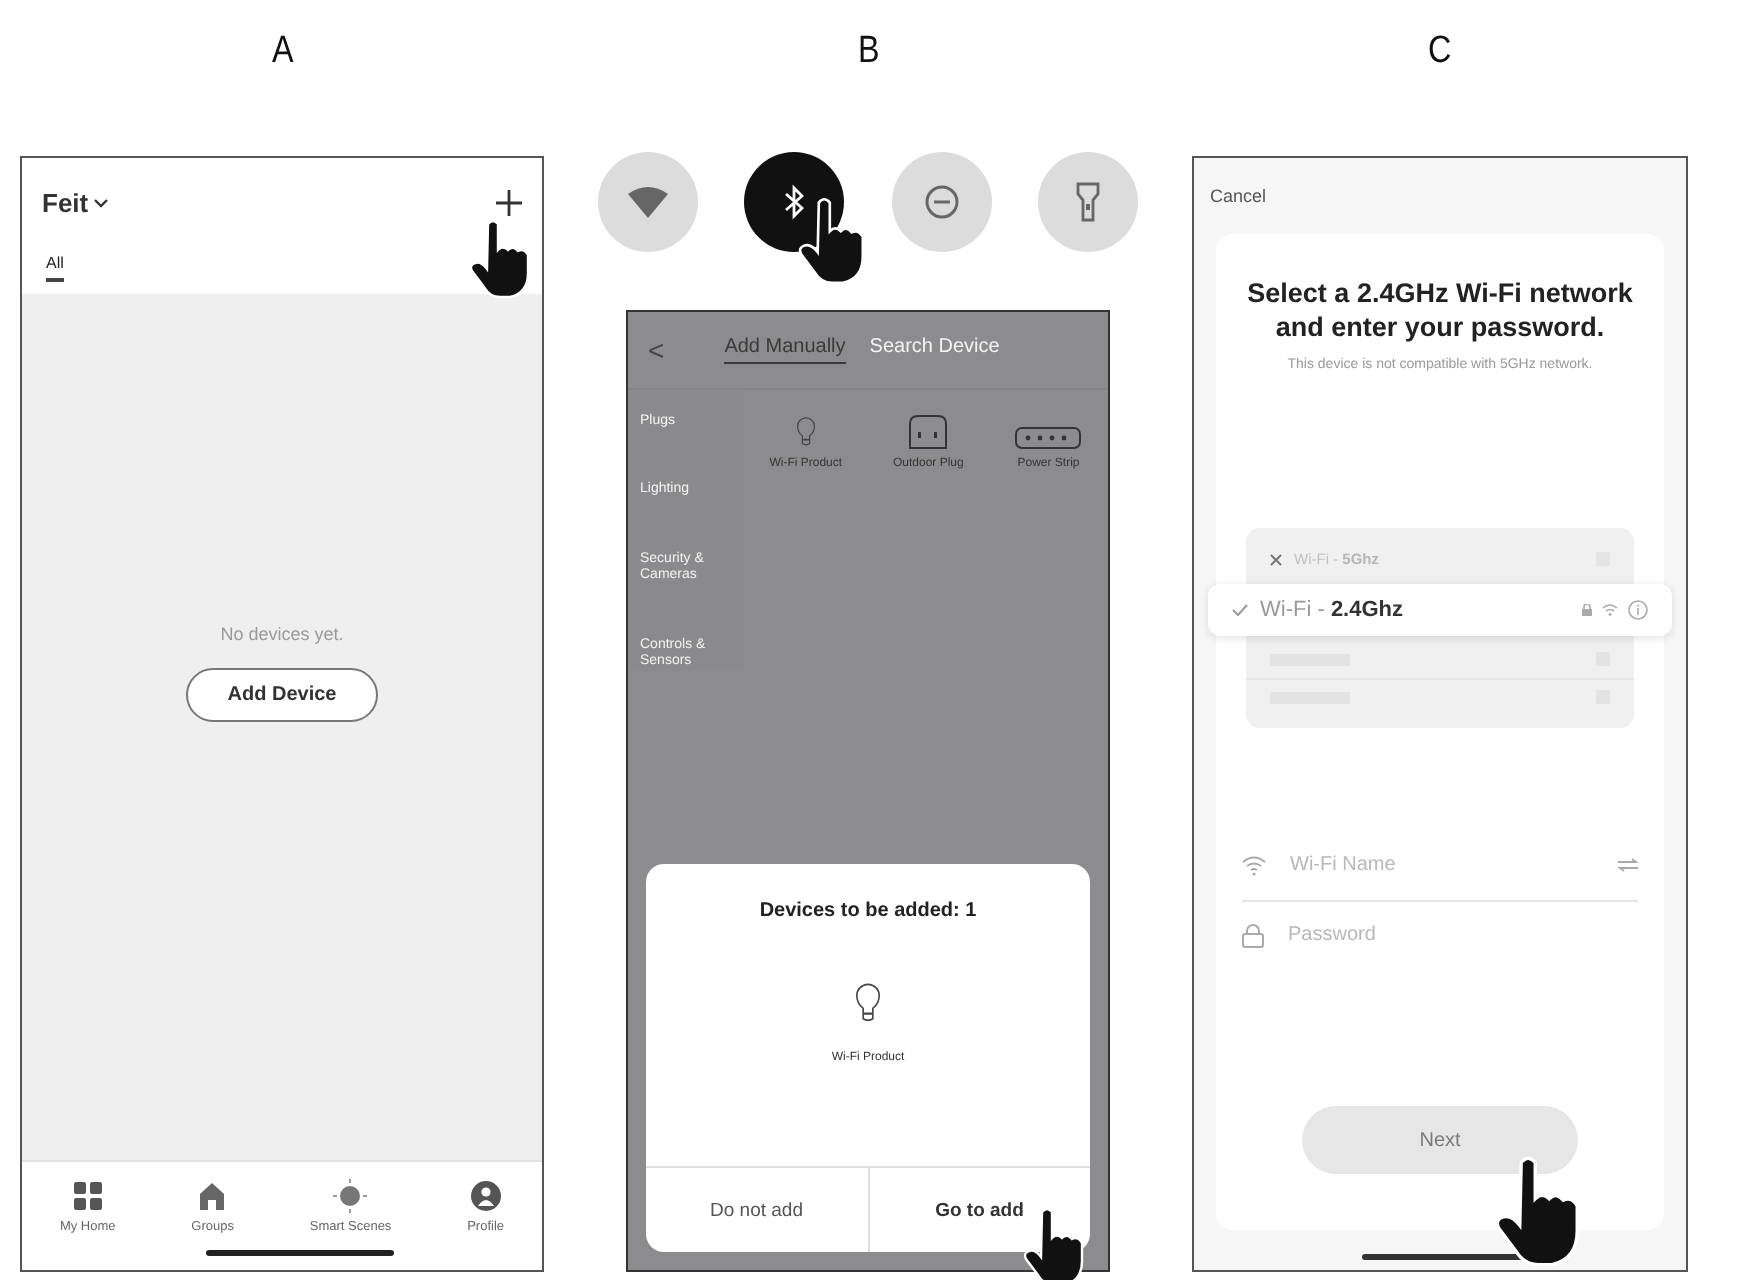 Image resolution: width=1748 pixels, height=1280 pixels. Describe the element at coordinates (1240, 609) in the screenshot. I see `check-icon` at that location.